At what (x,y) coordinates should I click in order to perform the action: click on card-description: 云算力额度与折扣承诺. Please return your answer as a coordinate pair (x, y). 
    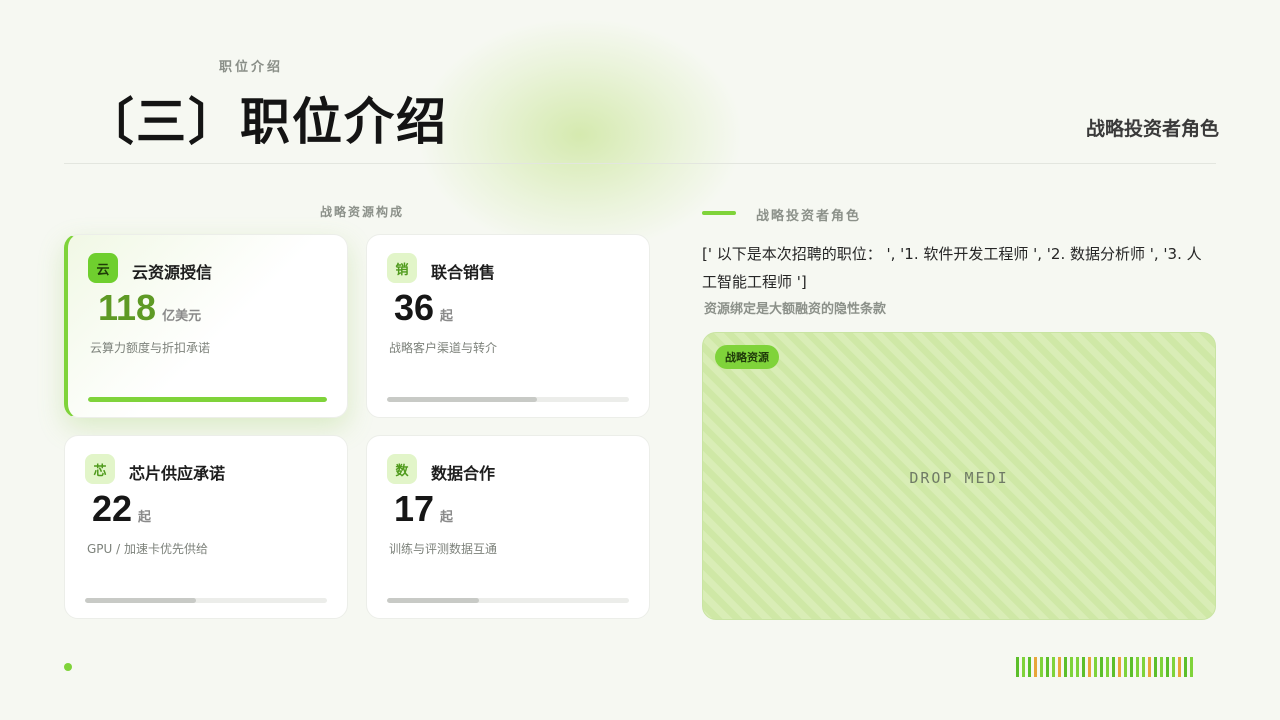
    Looking at the image, I should click on (150, 348).